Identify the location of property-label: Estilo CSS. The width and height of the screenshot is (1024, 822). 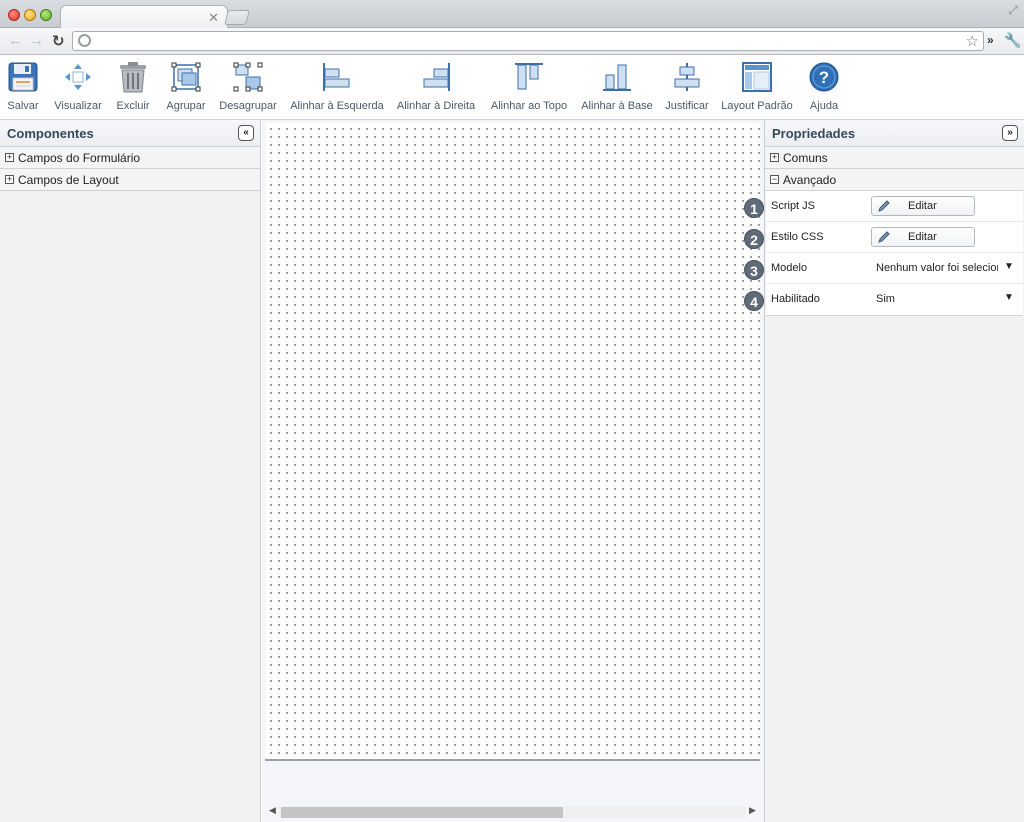
(797, 237).